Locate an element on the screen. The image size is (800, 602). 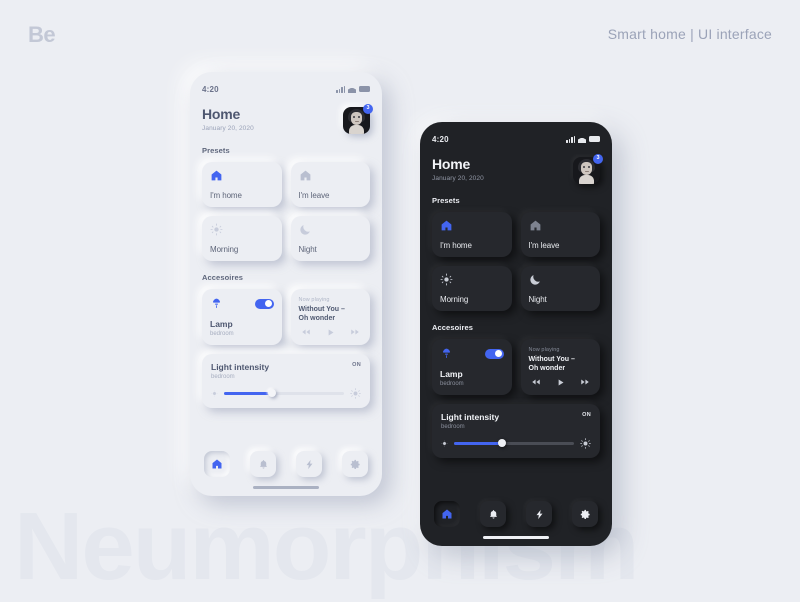
lamp-text: Lamp bedroom is located at coordinates (242, 328).